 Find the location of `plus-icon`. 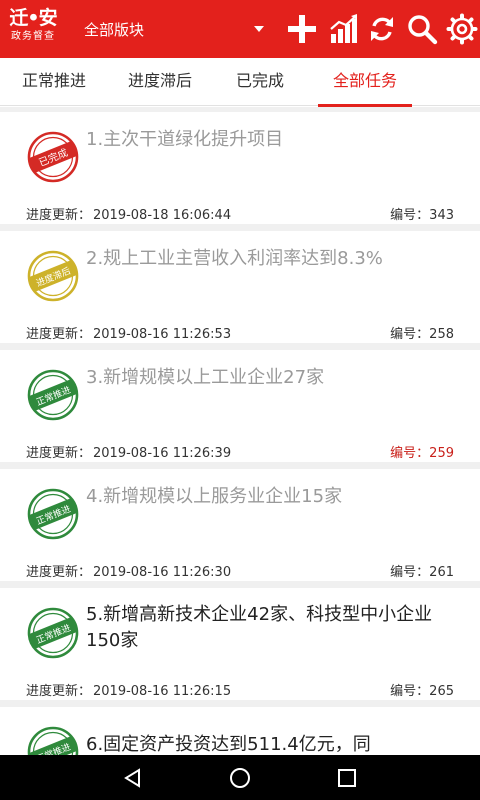

plus-icon is located at coordinates (302, 29).